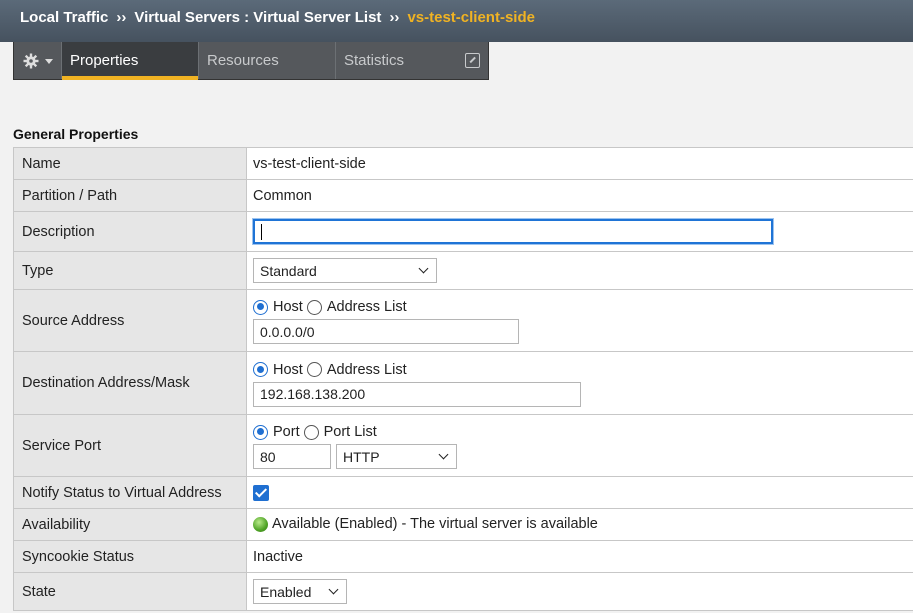 This screenshot has width=913, height=613. I want to click on breadcrumb-virtual-server-list: Virtual Servers : Virtual Server List, so click(257, 17).